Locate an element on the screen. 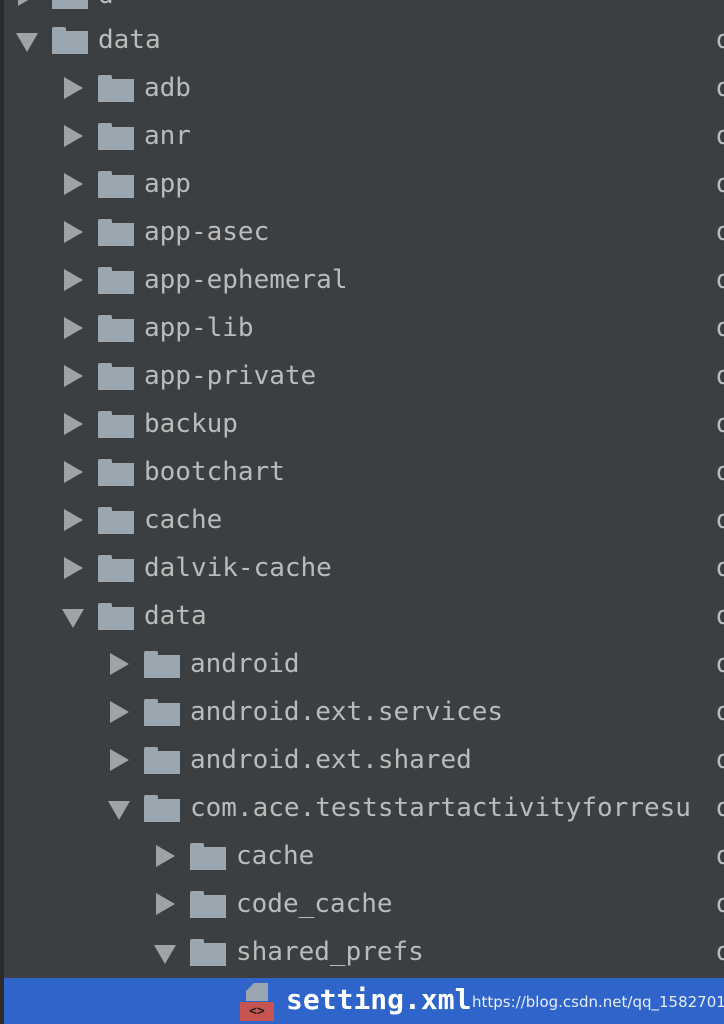 Image resolution: width=724 pixels, height=1024 pixels. tree-item-label: android.ext.services is located at coordinates (347, 712).